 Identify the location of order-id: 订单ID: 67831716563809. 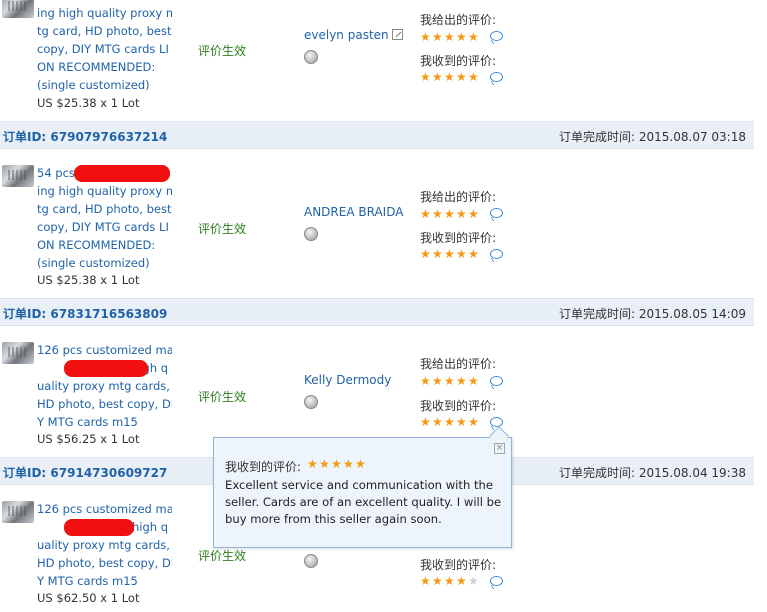
(85, 313).